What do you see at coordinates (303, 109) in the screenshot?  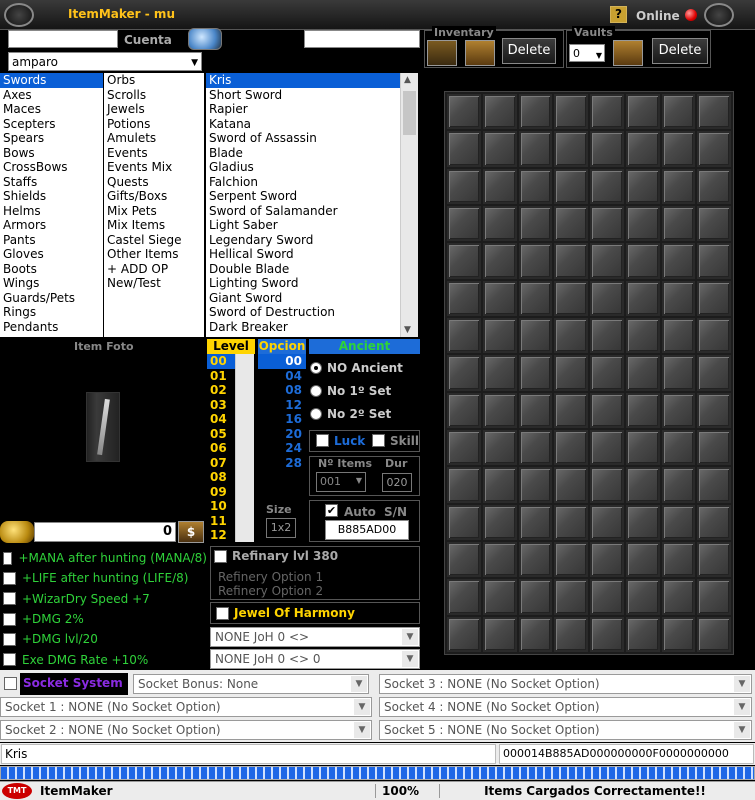 I see `item-entry: Rapier` at bounding box center [303, 109].